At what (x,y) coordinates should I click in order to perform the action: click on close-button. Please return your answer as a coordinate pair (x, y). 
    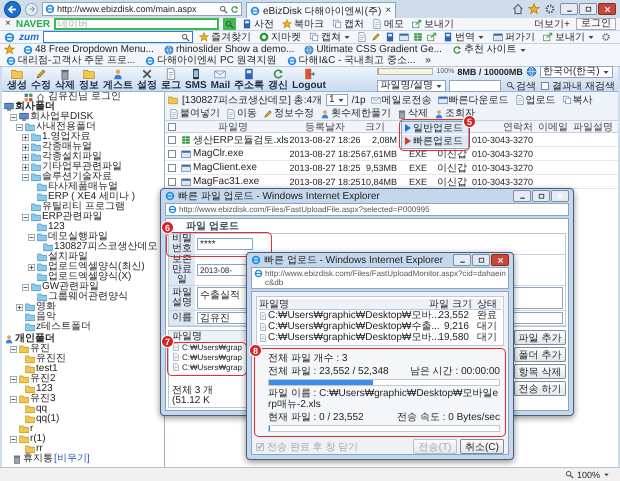
    Looking at the image, I should click on (607, 9).